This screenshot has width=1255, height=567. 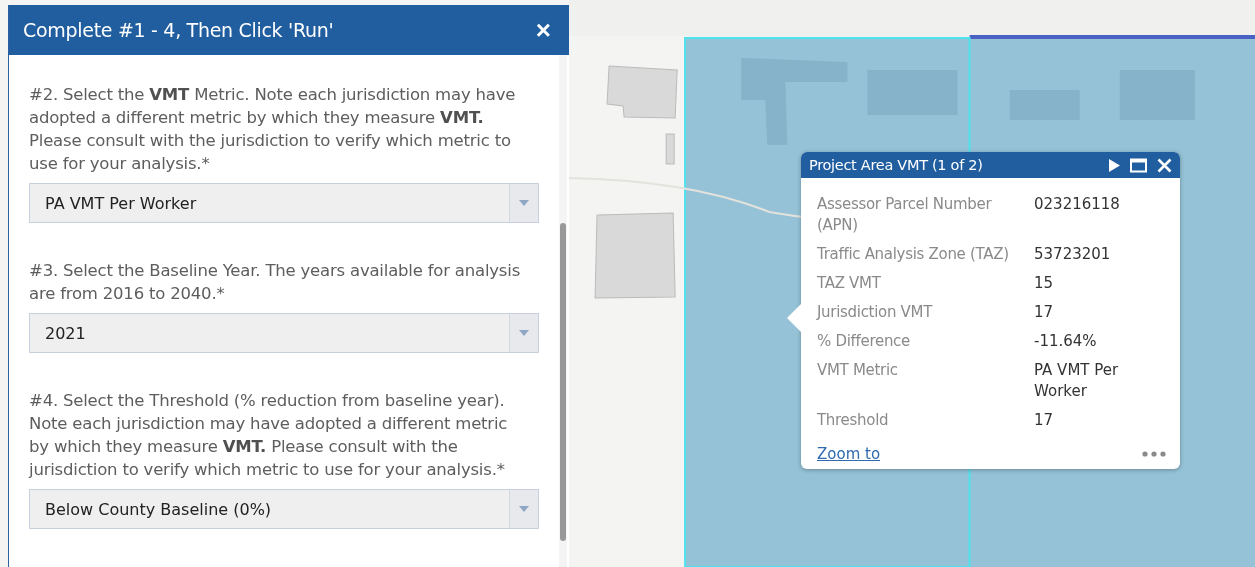 What do you see at coordinates (1077, 204) in the screenshot?
I see `field-value: 023216118` at bounding box center [1077, 204].